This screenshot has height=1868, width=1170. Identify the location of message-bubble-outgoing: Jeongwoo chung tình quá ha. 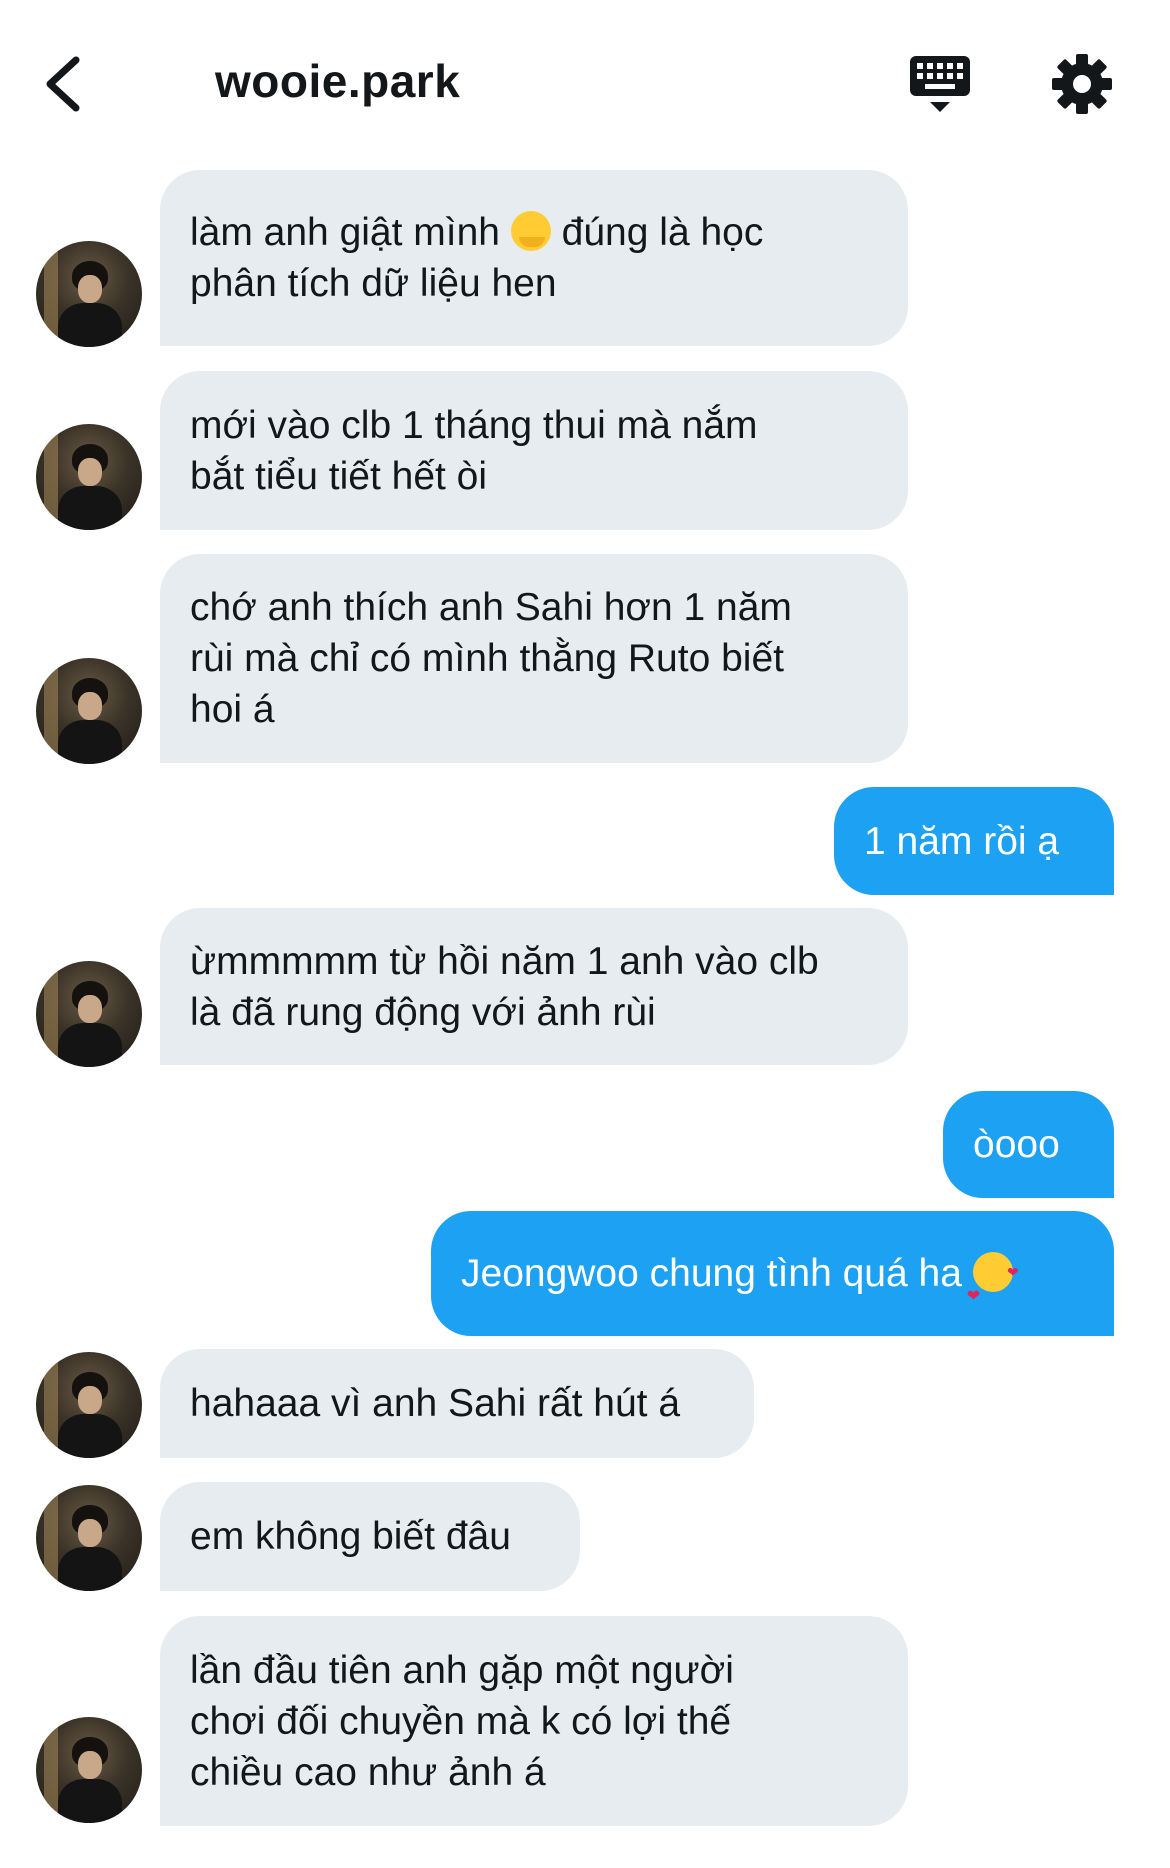
(772, 1273).